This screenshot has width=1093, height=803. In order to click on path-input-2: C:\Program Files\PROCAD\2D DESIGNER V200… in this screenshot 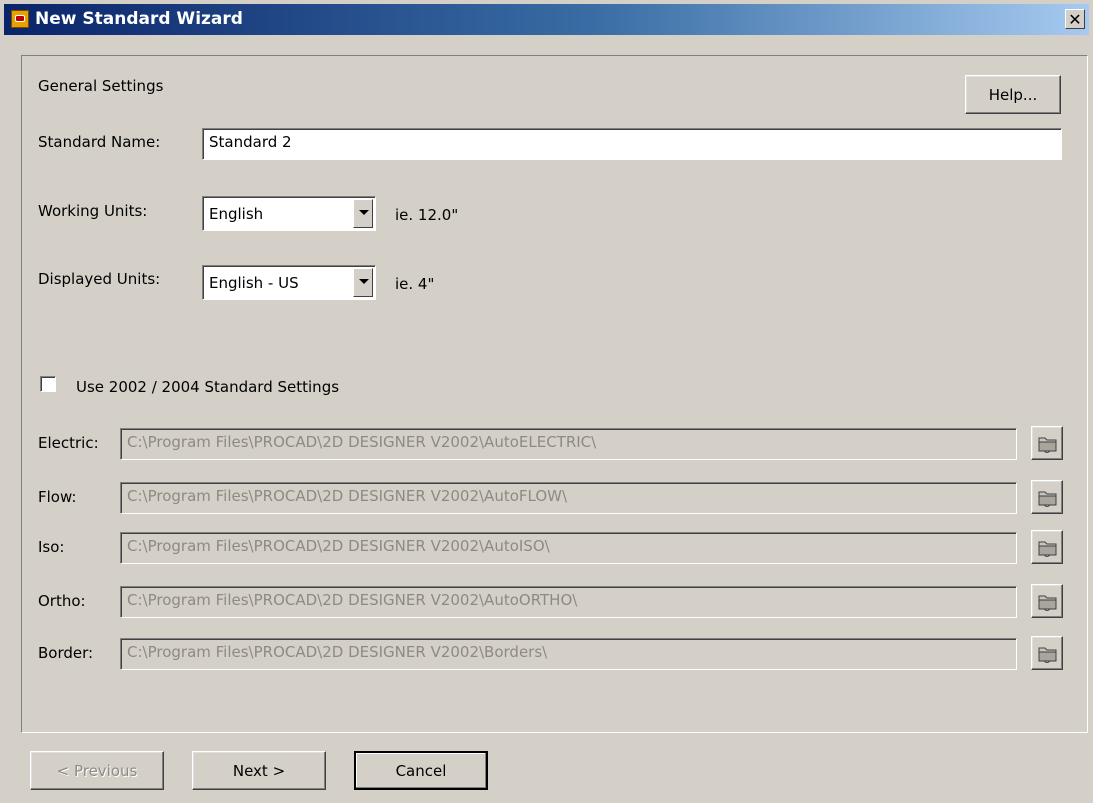, I will do `click(568, 548)`.